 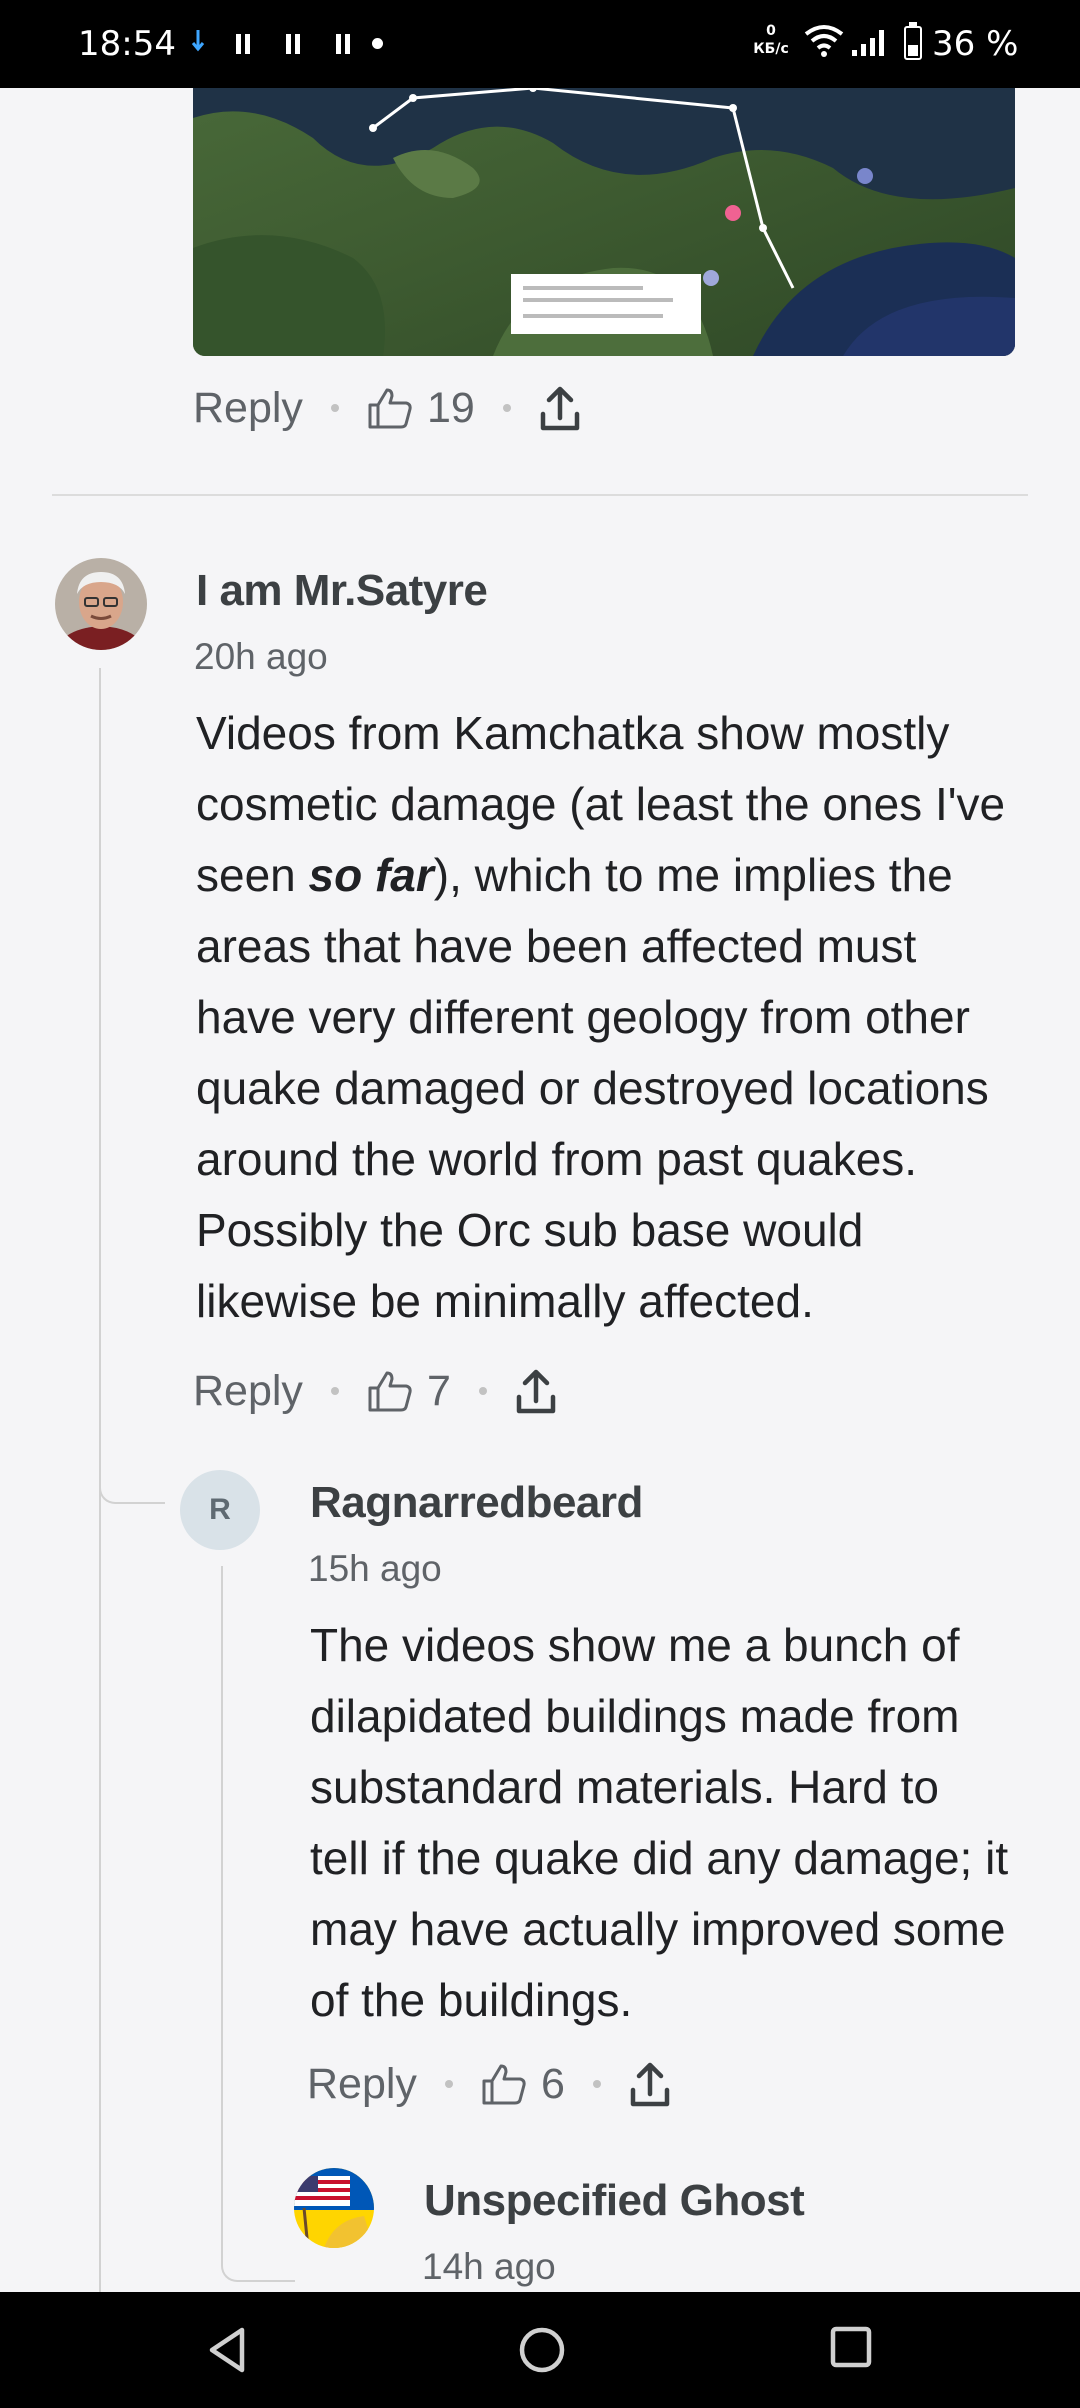 What do you see at coordinates (228, 2350) in the screenshot?
I see `back-icon` at bounding box center [228, 2350].